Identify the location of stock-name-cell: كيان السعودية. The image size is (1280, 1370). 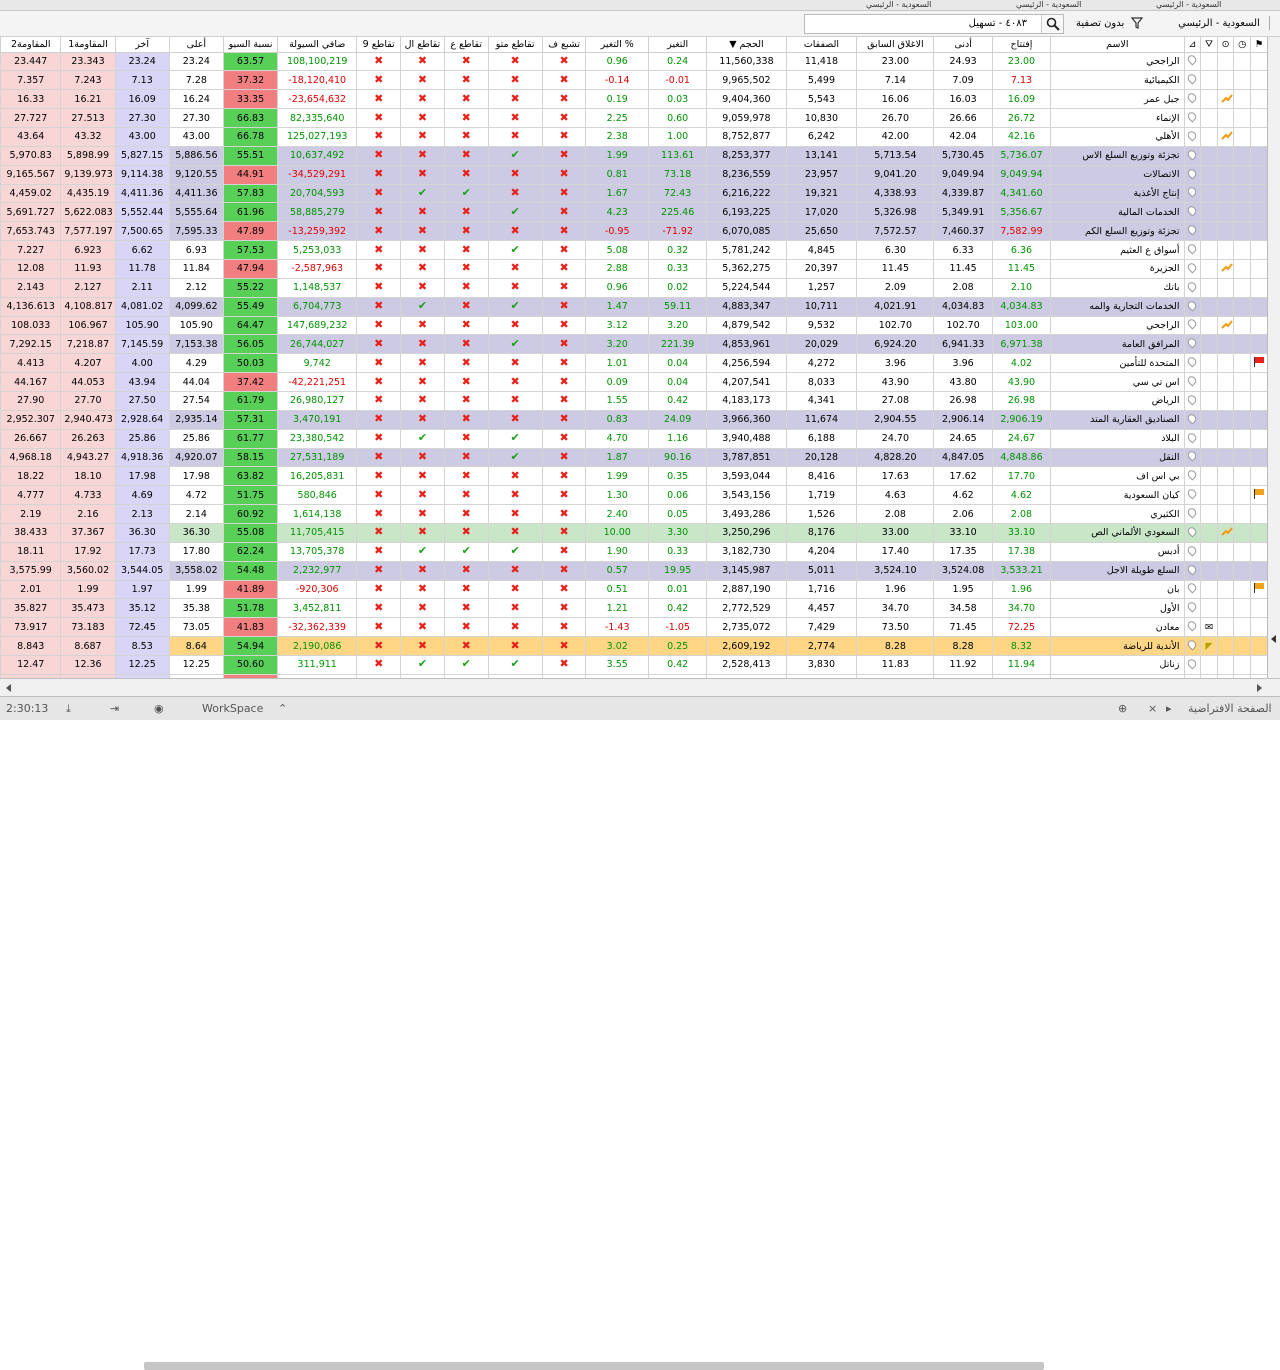
(1117, 495).